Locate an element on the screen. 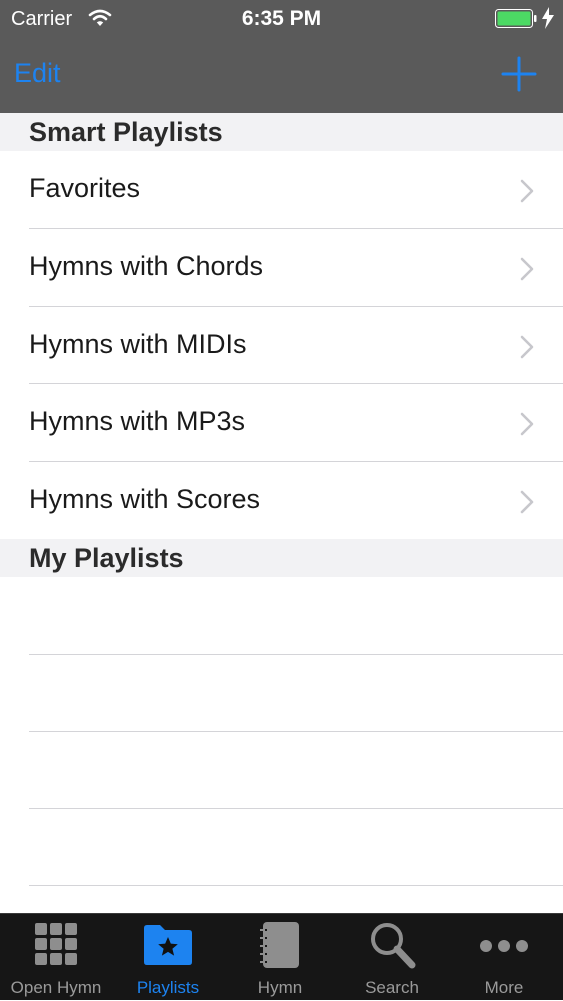 The width and height of the screenshot is (563, 1001). navigation-bar: Carrier 6:35 PM Edit is located at coordinates (281, 56).